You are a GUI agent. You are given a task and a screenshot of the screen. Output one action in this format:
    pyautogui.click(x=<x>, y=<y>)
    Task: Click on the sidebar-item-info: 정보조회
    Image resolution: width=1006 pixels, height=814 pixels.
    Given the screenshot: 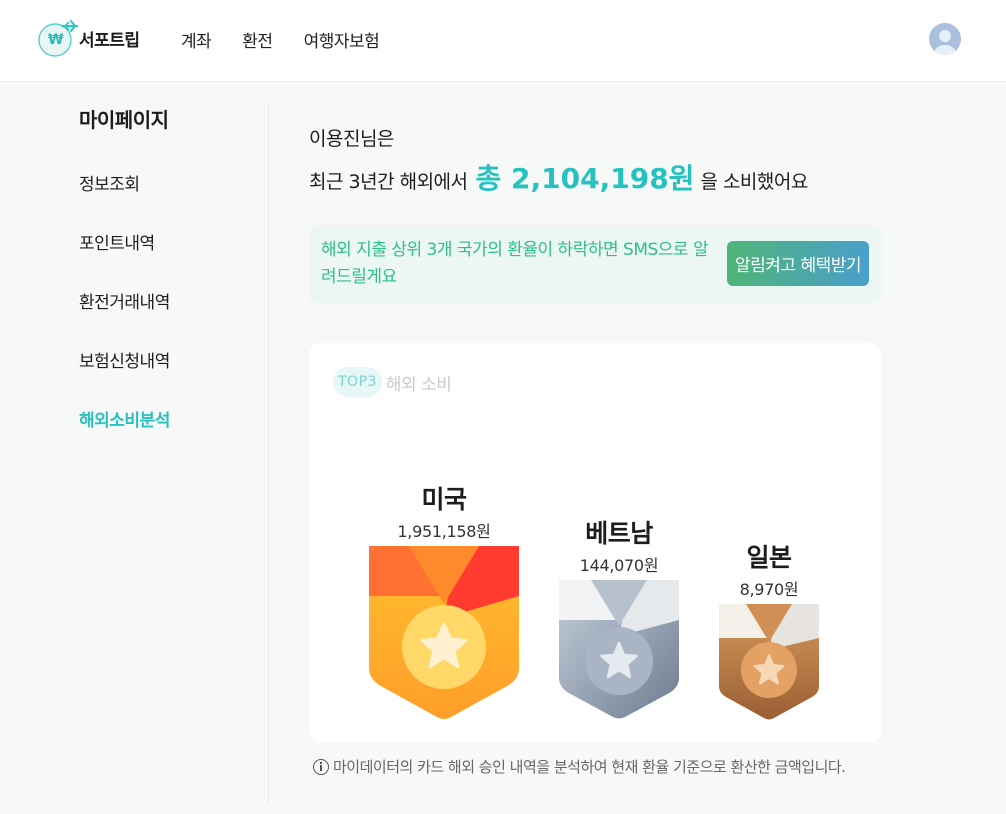 What is the action you would take?
    pyautogui.click(x=124, y=199)
    